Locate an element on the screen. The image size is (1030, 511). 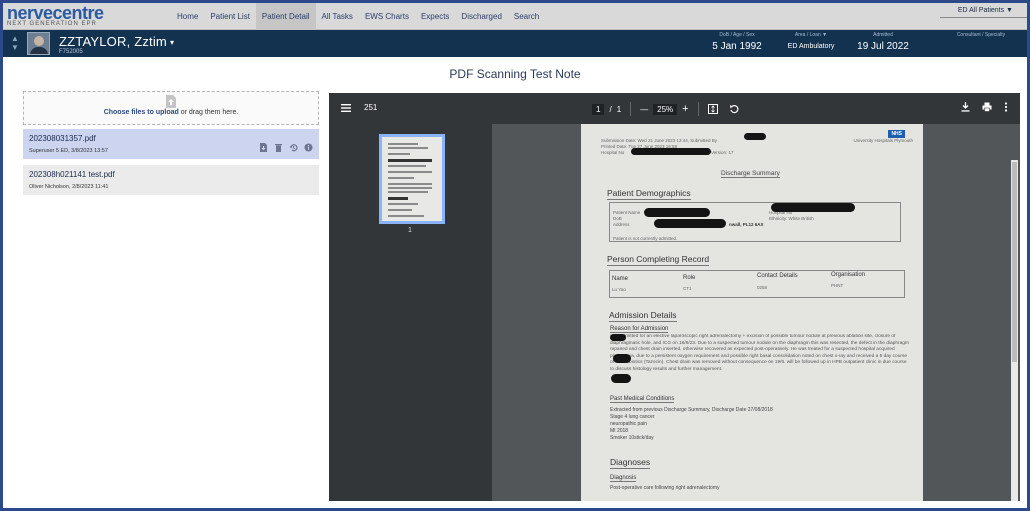
pdf-version: Version: 17 is located at coordinates (722, 152).